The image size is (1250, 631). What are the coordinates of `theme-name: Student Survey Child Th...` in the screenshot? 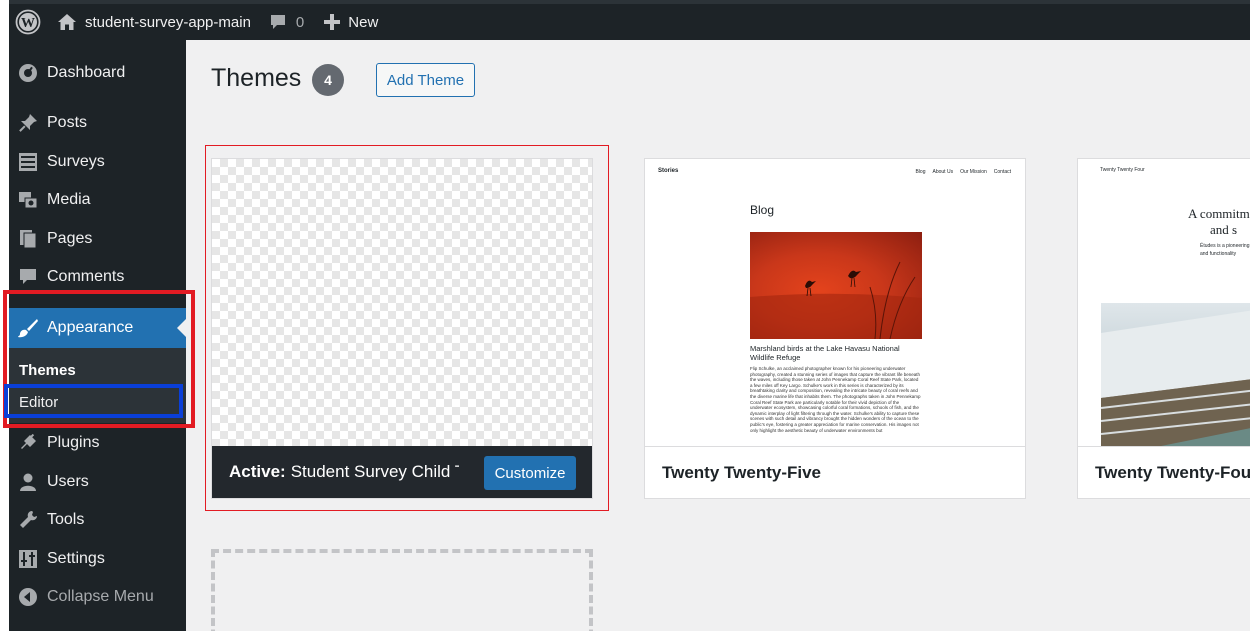 It's located at (374, 471).